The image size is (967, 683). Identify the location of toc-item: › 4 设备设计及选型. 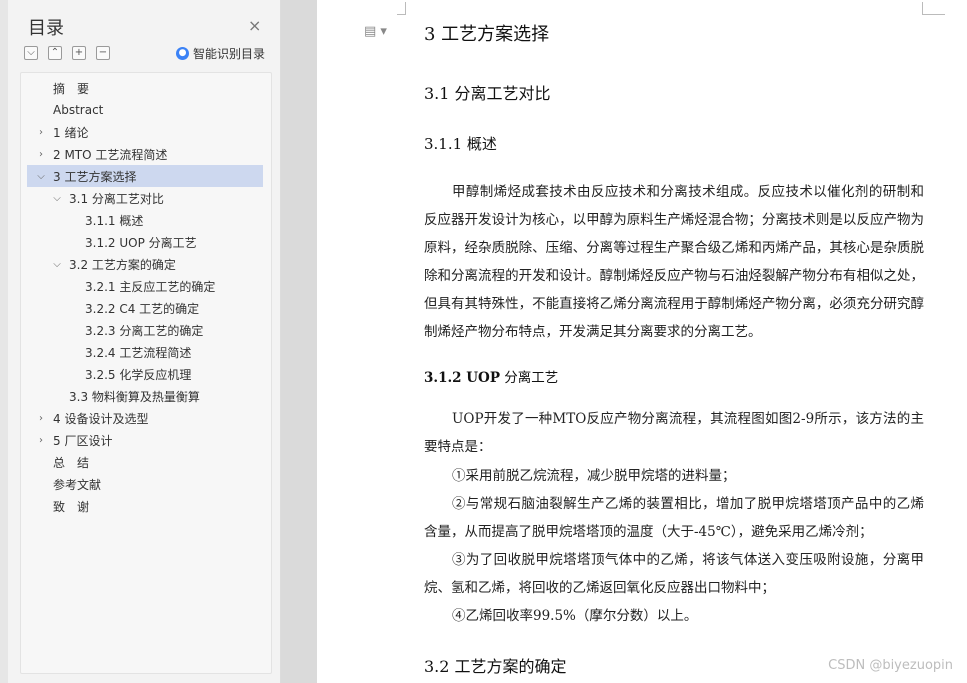
(145, 418).